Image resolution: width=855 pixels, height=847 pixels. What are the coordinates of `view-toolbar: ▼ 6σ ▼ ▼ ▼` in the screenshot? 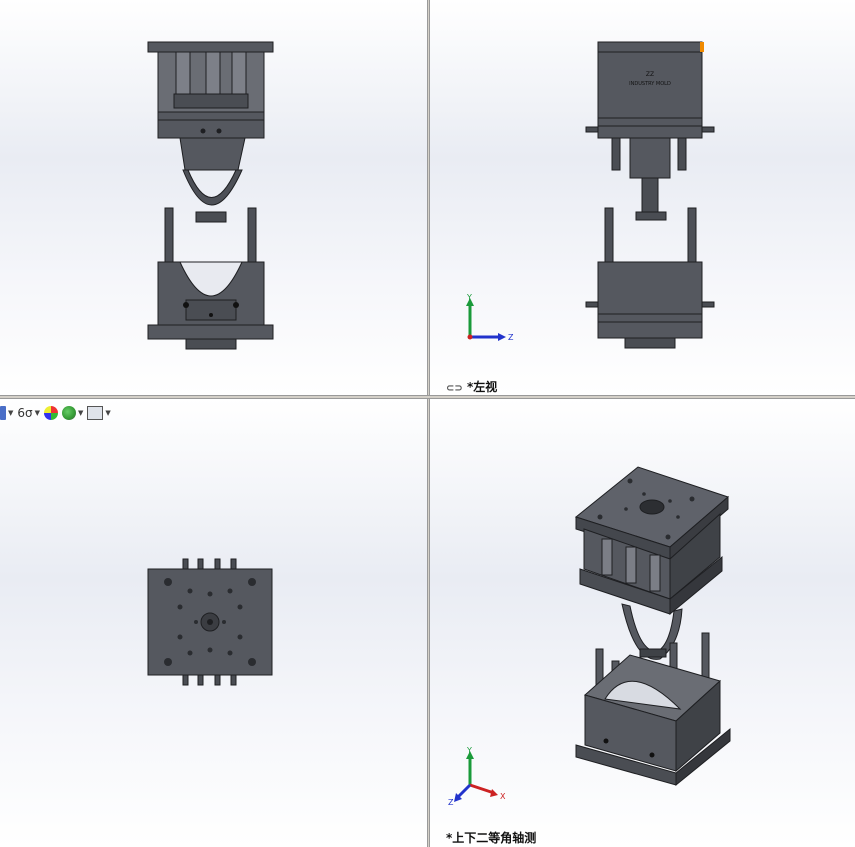 It's located at (55, 413).